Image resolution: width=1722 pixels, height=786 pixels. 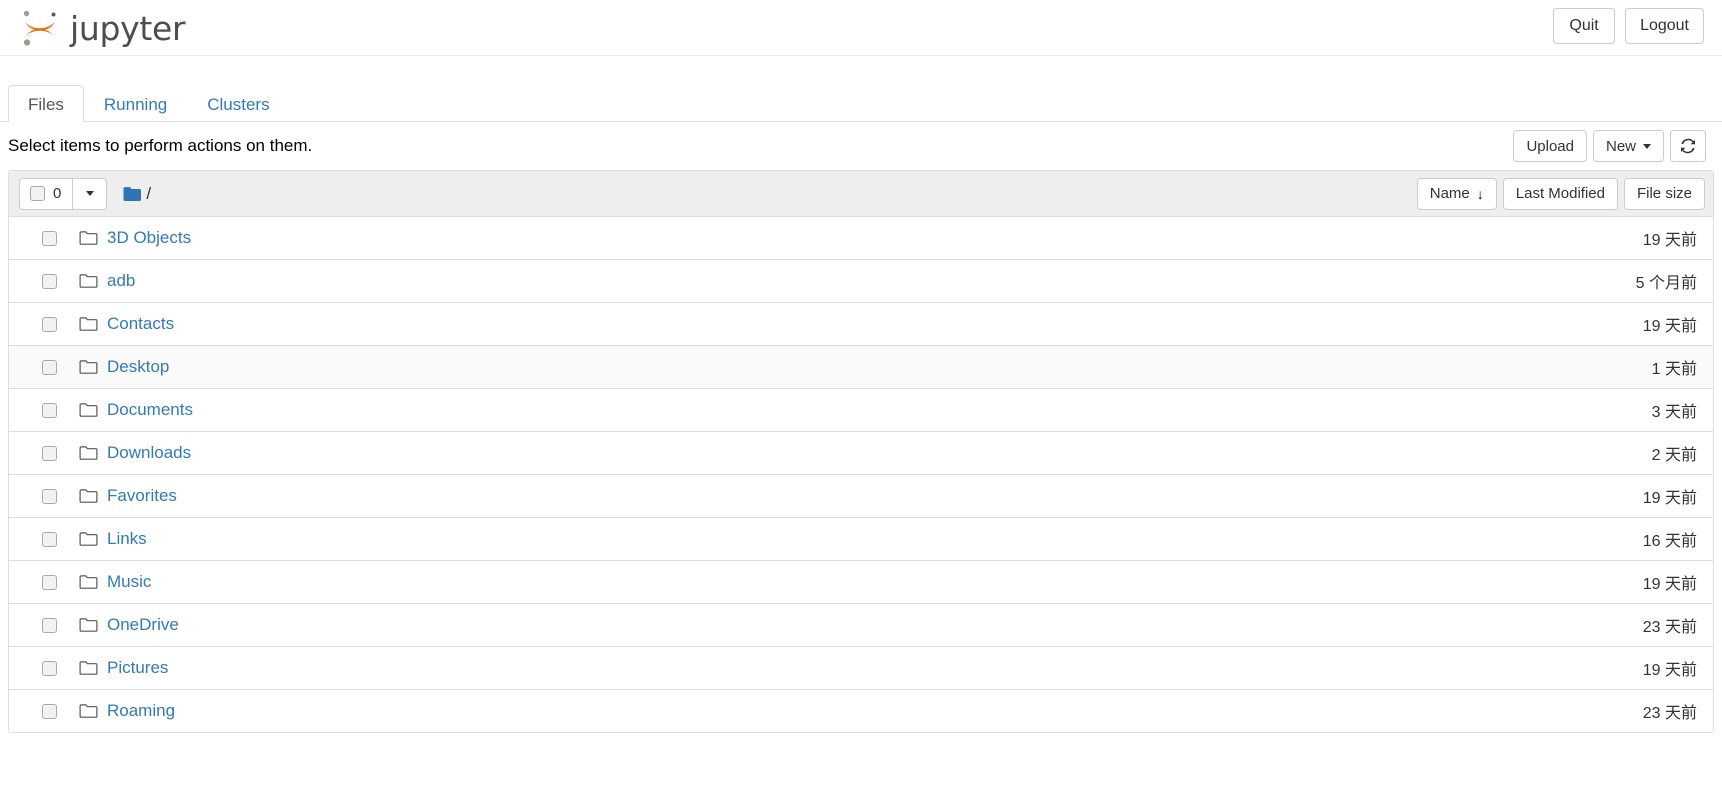 I want to click on new-button-label: New, so click(x=1620, y=146).